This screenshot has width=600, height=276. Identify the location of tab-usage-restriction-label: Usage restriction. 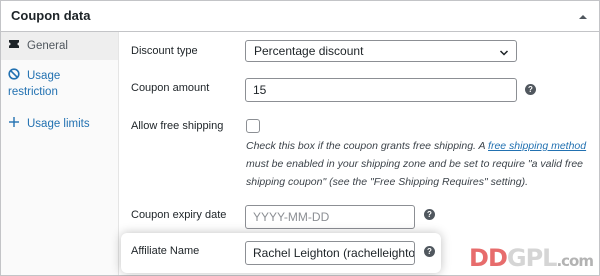
(34, 84).